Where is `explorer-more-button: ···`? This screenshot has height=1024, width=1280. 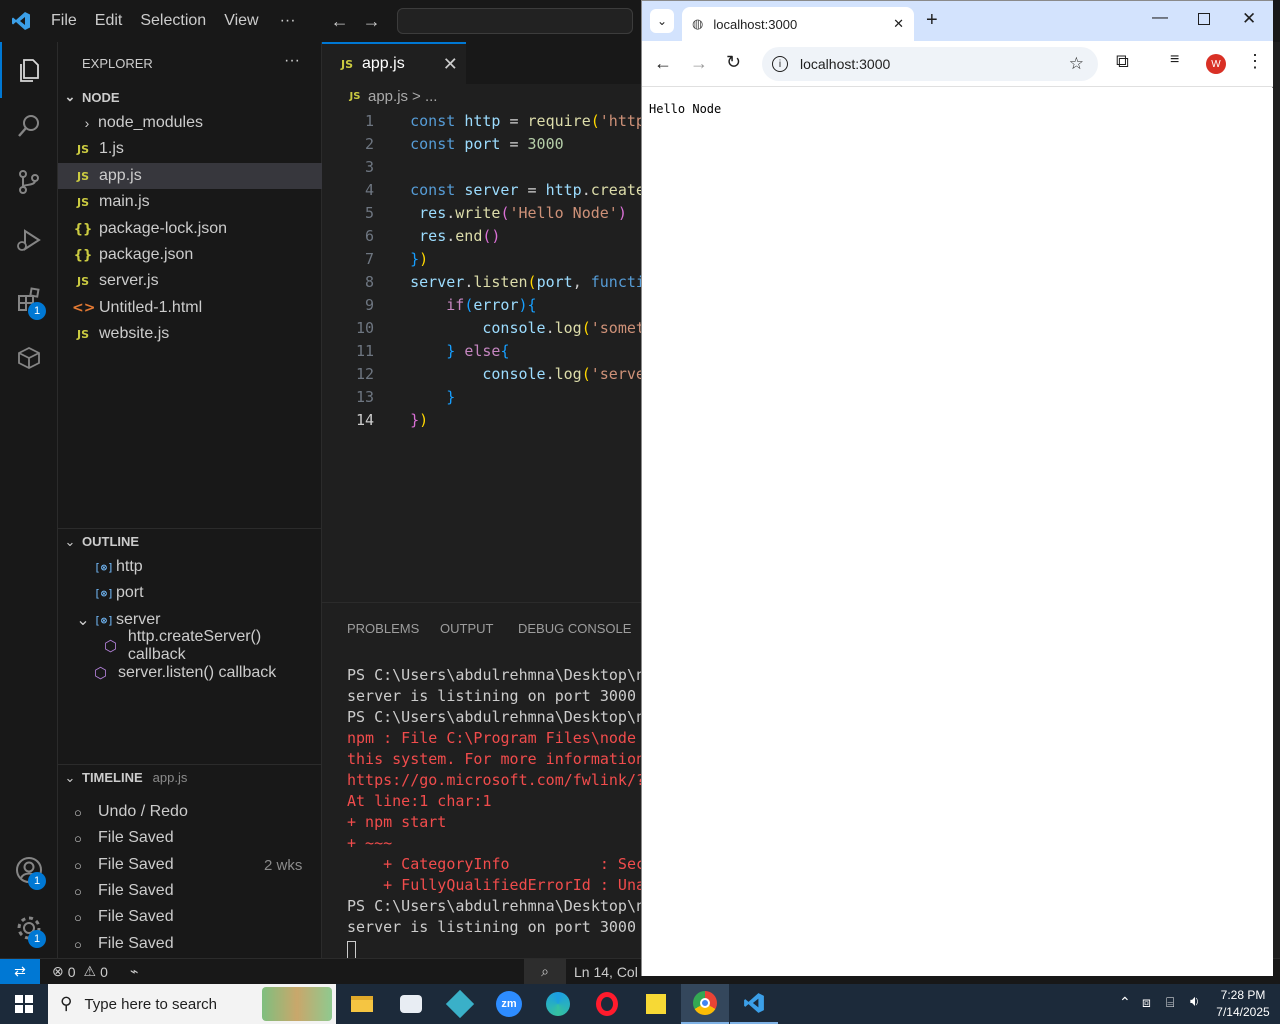
explorer-more-button: ··· is located at coordinates (292, 61).